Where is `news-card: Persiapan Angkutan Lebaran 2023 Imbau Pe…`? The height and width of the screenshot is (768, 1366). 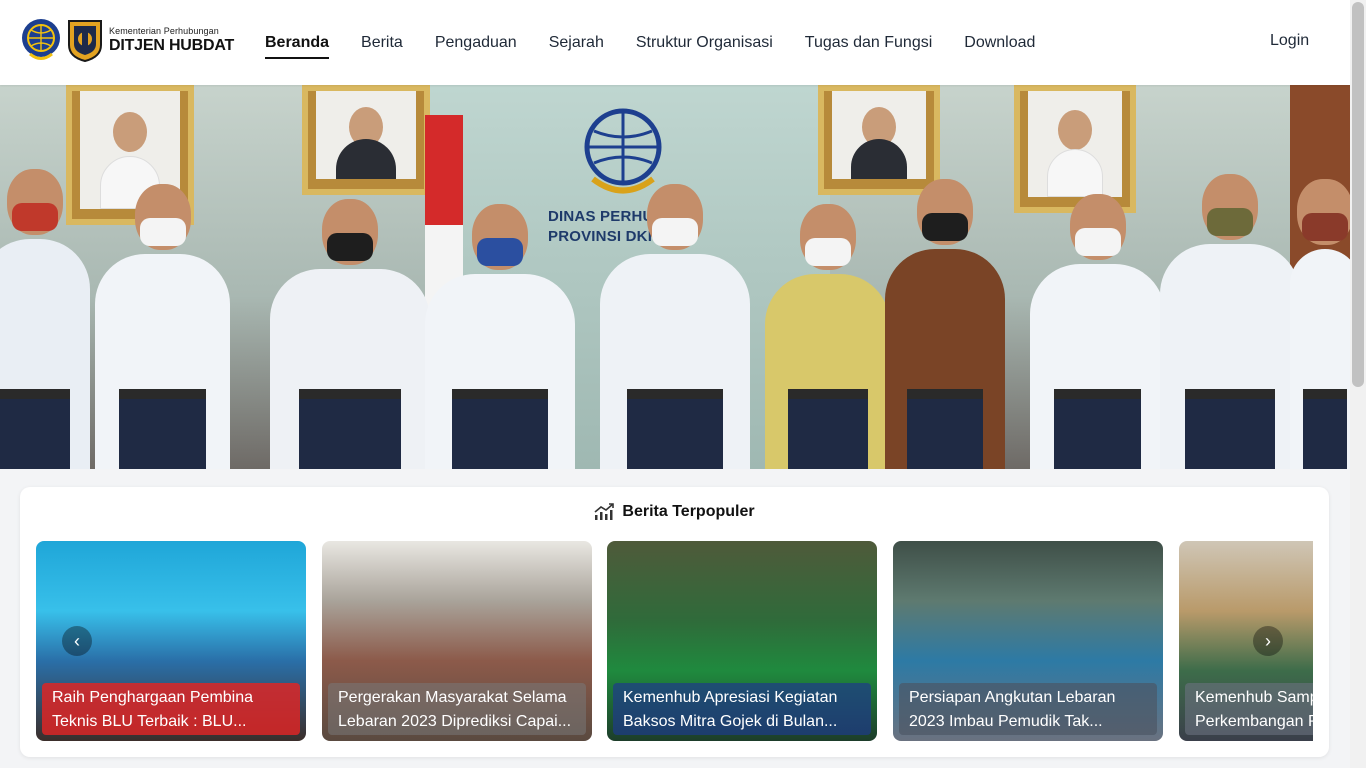 news-card: Persiapan Angkutan Lebaran 2023 Imbau Pe… is located at coordinates (1028, 641).